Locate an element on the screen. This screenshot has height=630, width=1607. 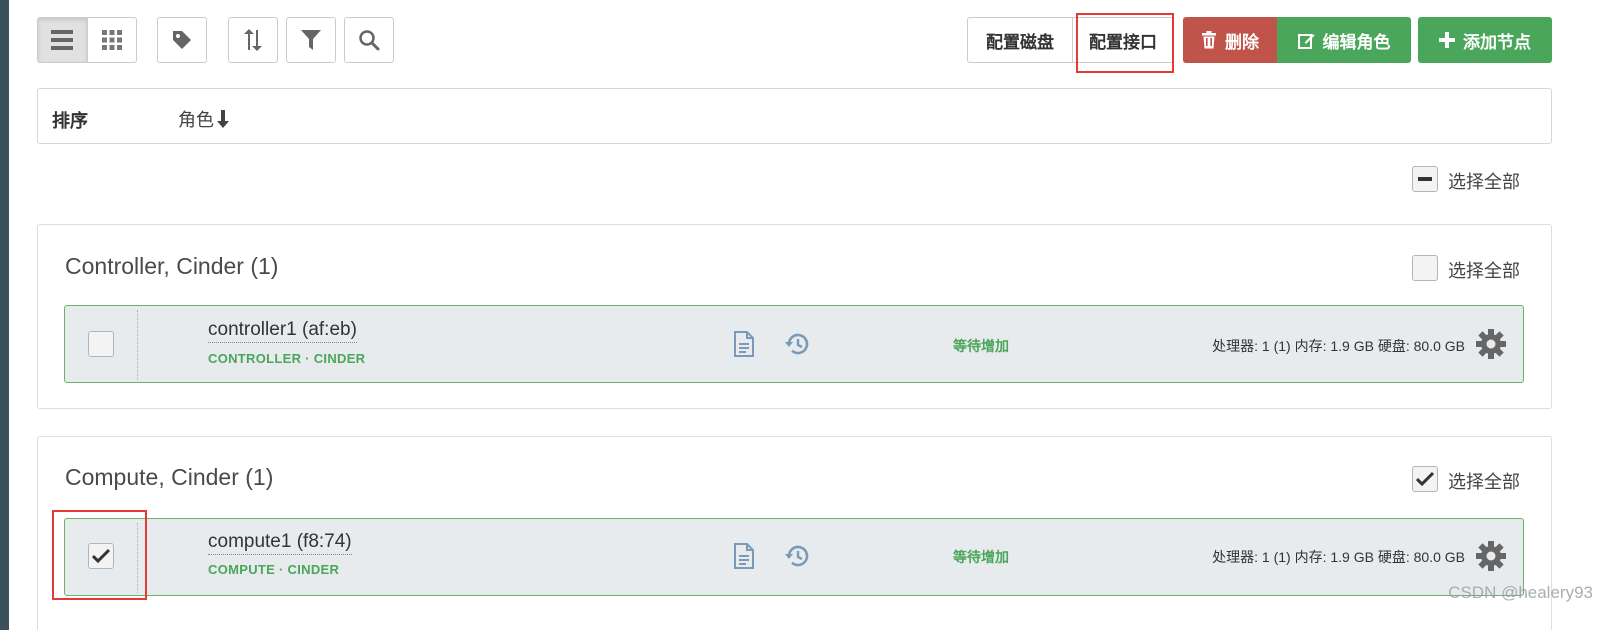
node-roles: COMPUTE · CINDER is located at coordinates (274, 569).